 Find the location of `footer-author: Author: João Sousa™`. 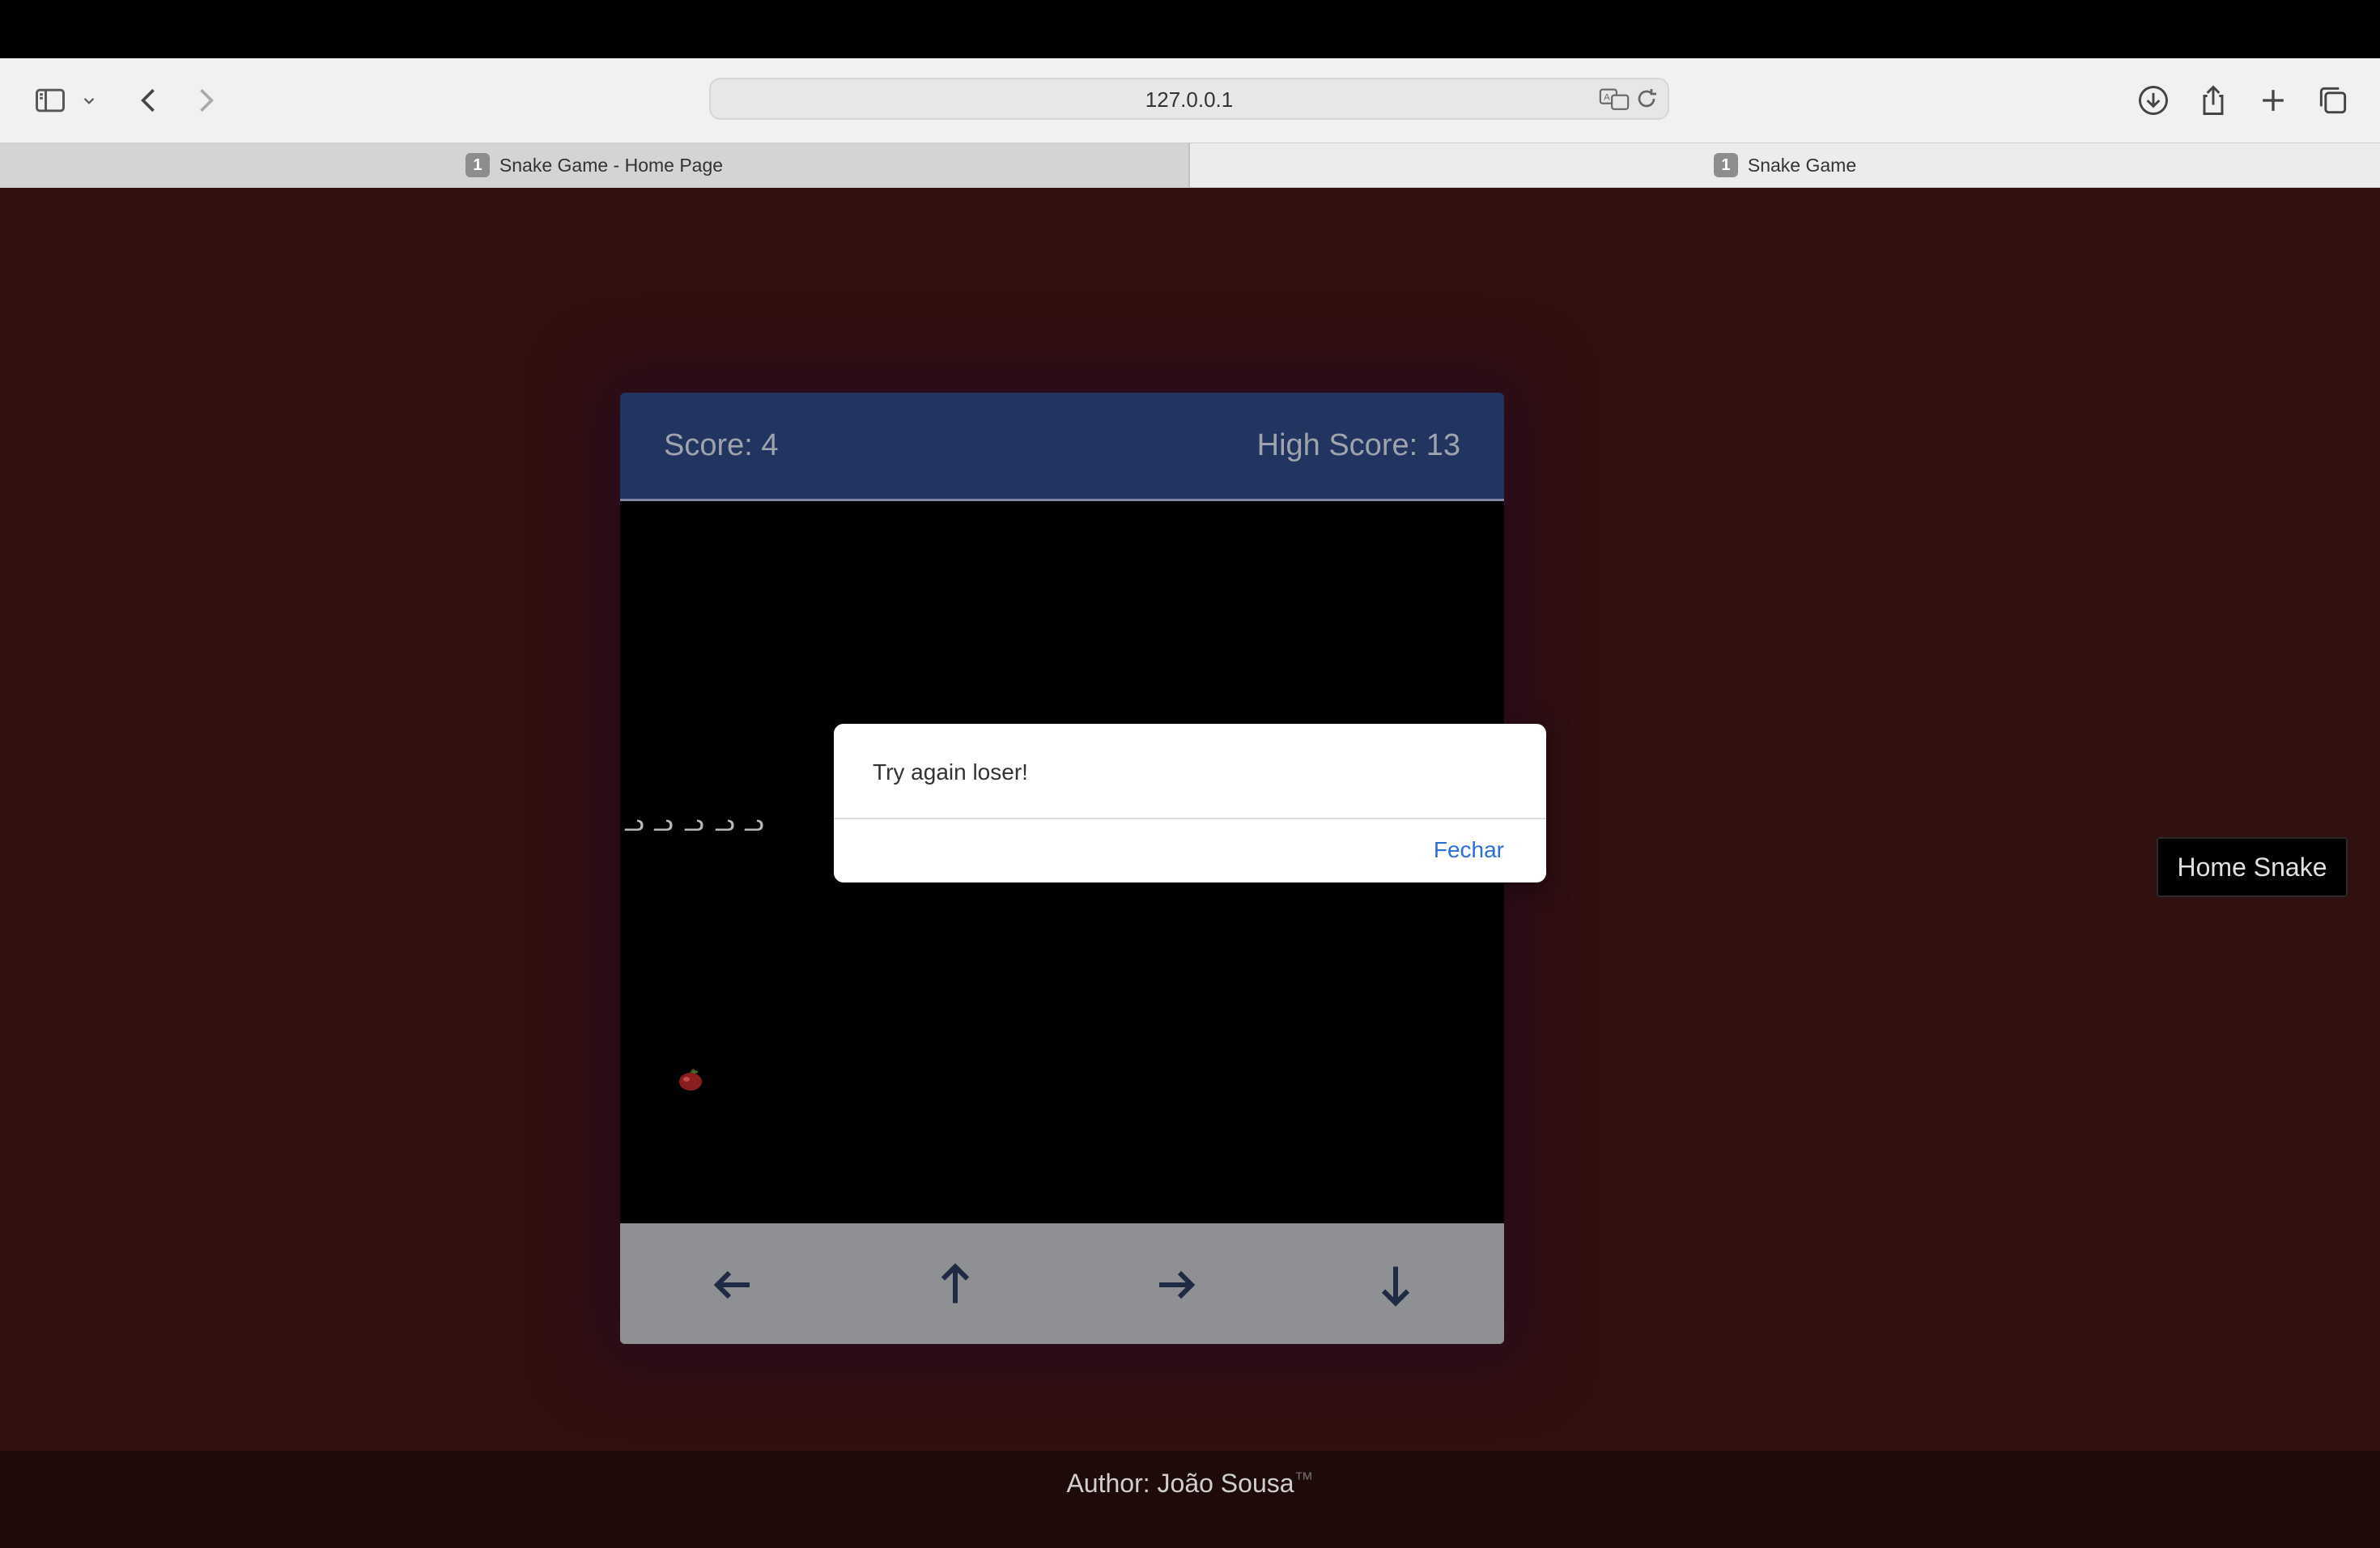

footer-author: Author: João Sousa™ is located at coordinates (1190, 1484).